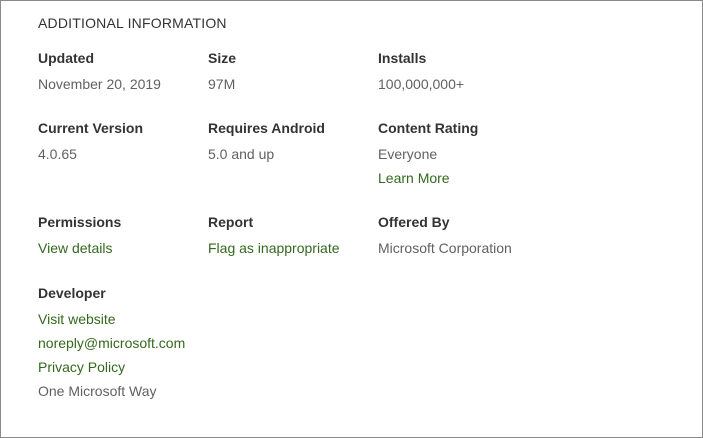 Image resolution: width=703 pixels, height=438 pixels. I want to click on updated-info: Updated November 20, 2019, so click(120, 71).